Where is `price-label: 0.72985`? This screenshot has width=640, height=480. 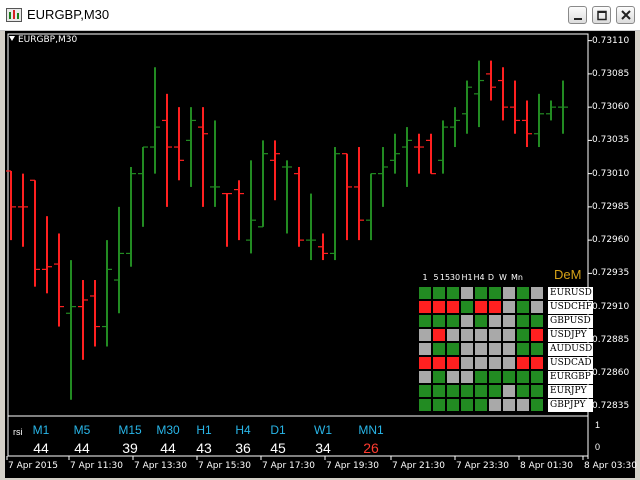
price-label: 0.72985 is located at coordinates (611, 206).